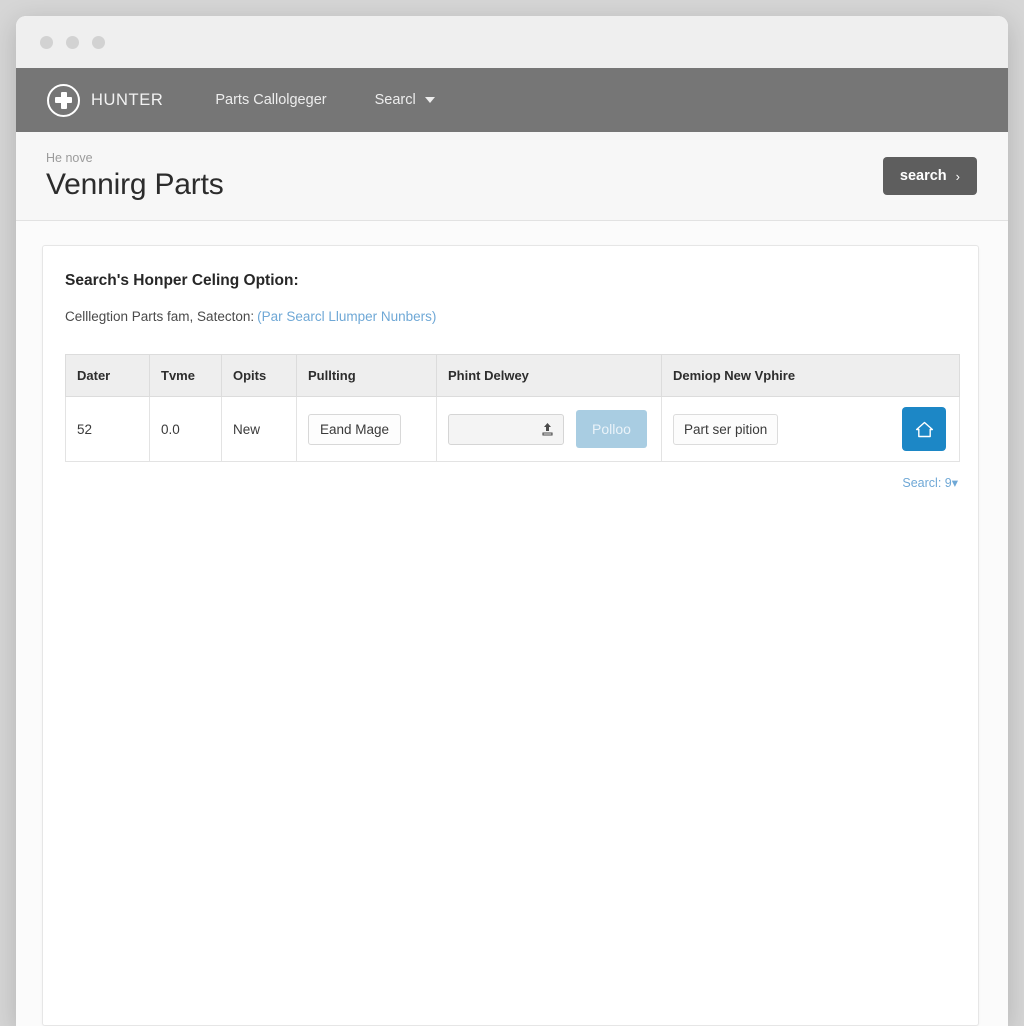 The image size is (1024, 1026). I want to click on cell-pullting: Eand Mage, so click(366, 429).